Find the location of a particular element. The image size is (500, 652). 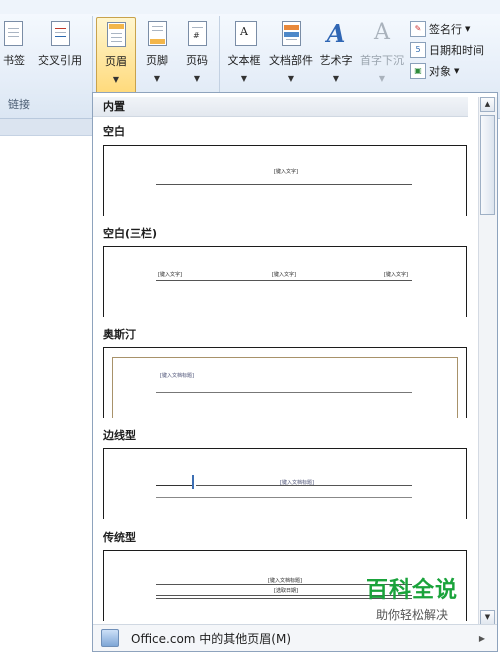

page-number-dropdown-arrow-icon: ▼ is located at coordinates (197, 78).